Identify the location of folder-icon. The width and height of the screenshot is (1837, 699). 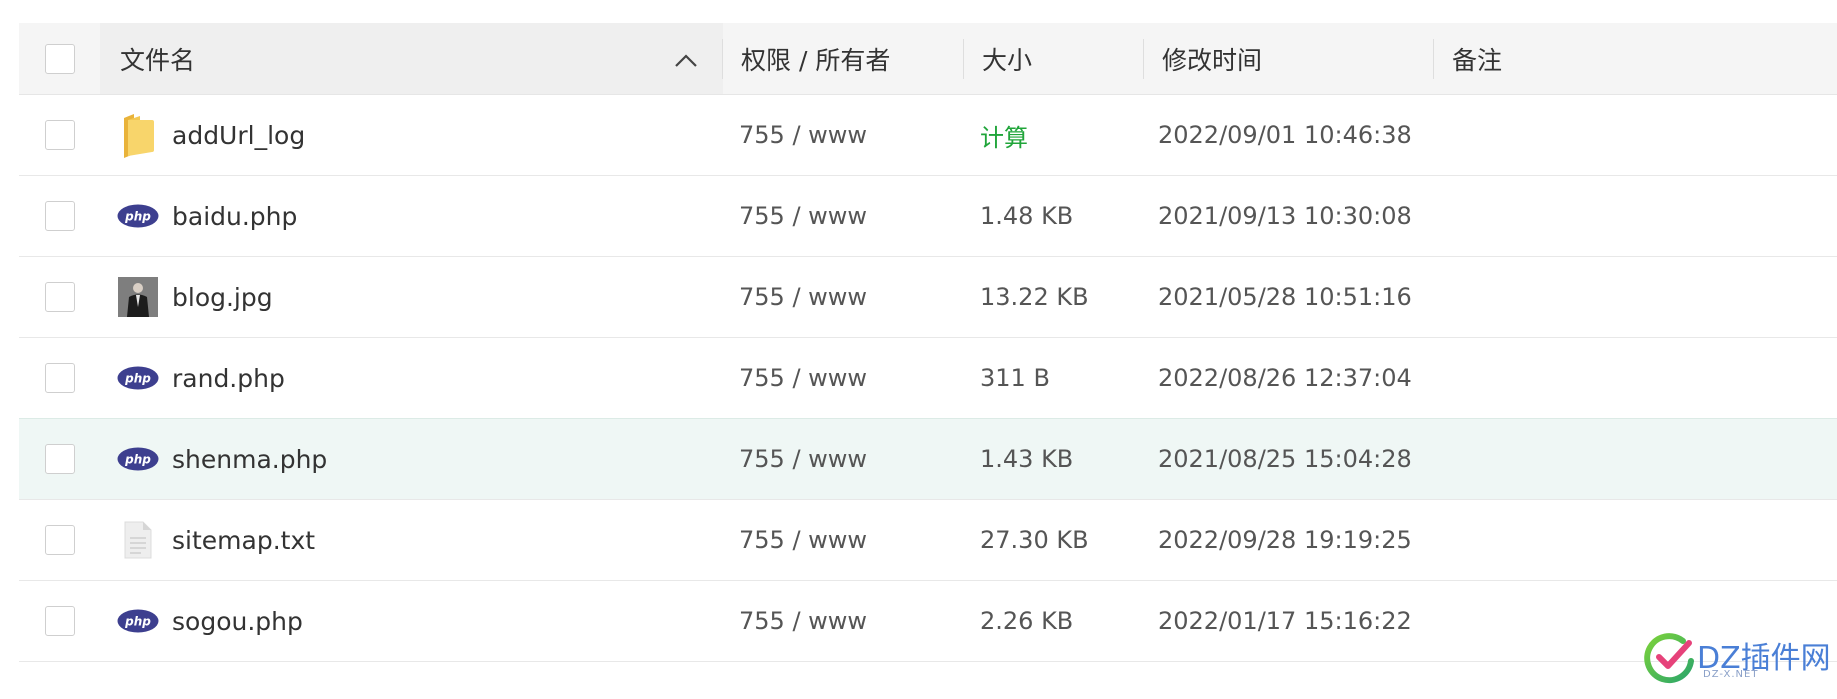
(138, 135).